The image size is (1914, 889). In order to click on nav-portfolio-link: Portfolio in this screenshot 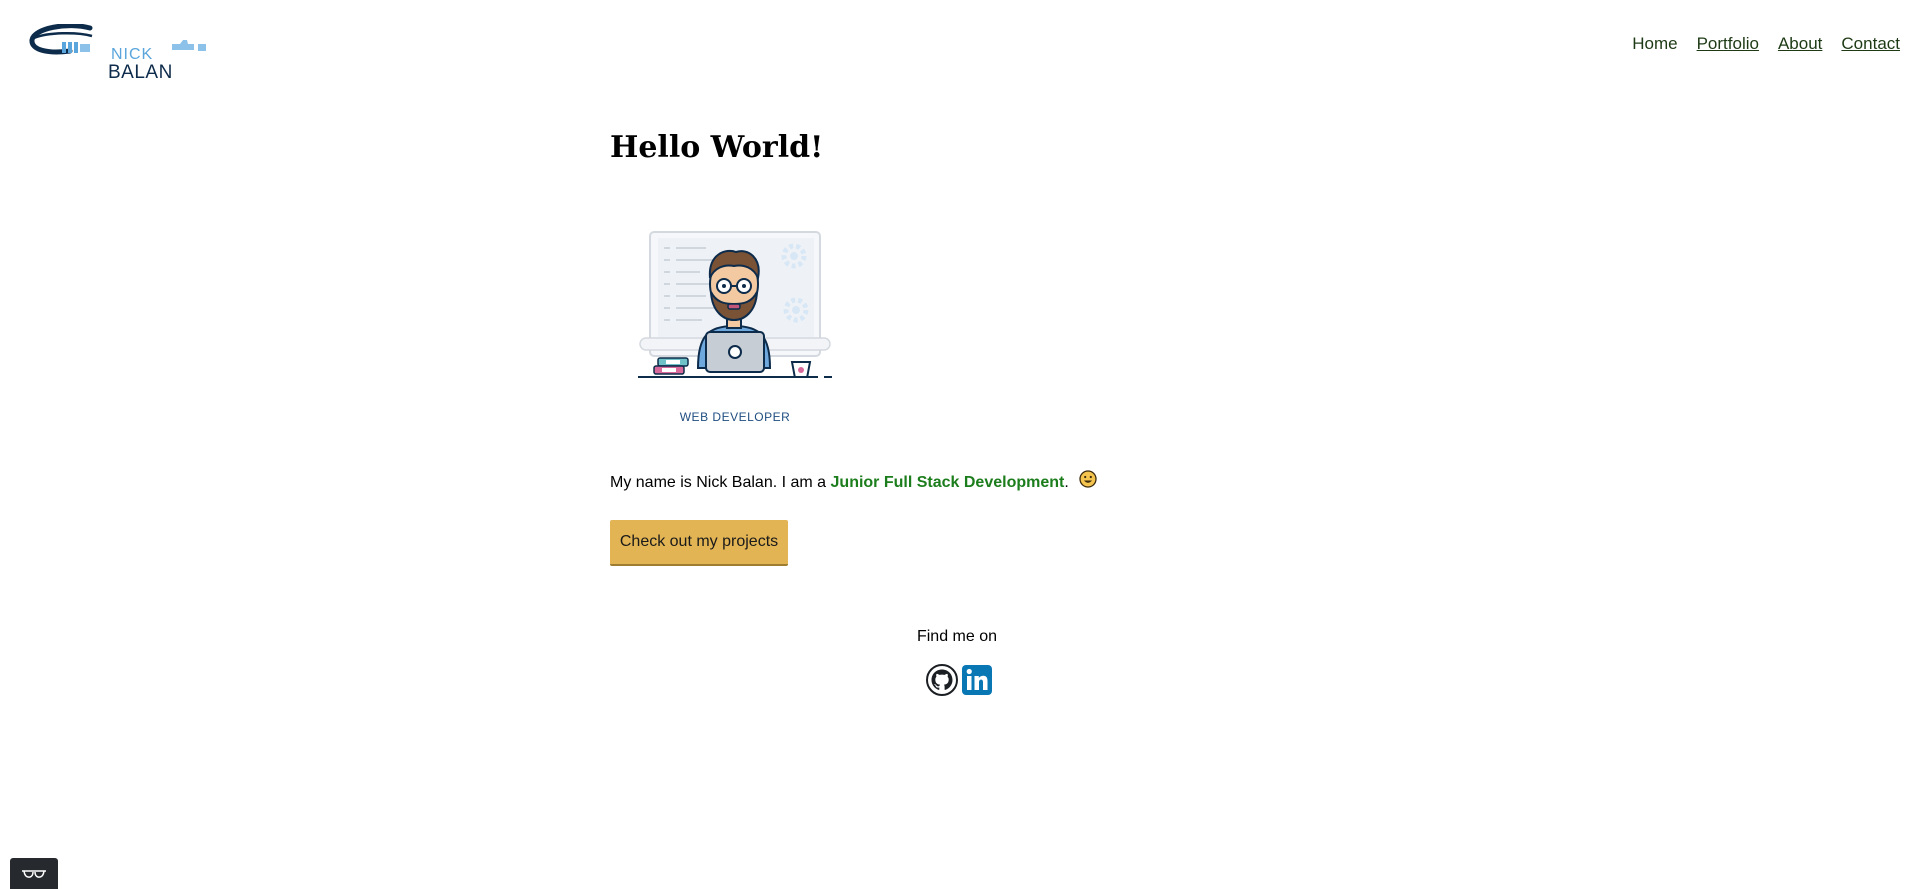, I will do `click(1728, 44)`.